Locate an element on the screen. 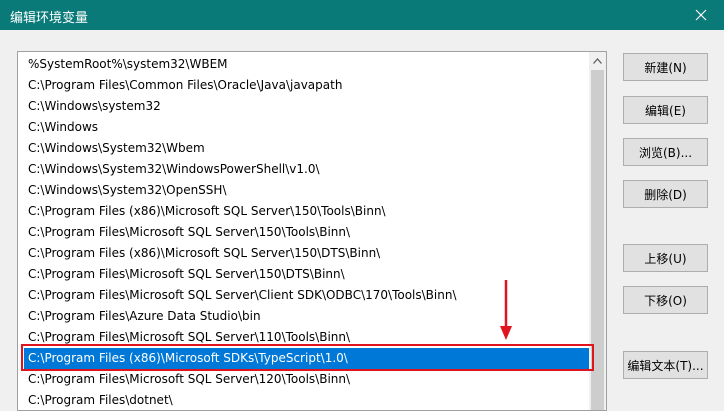 This screenshot has height=411, width=724. scroll-thumb is located at coordinates (597, 240).